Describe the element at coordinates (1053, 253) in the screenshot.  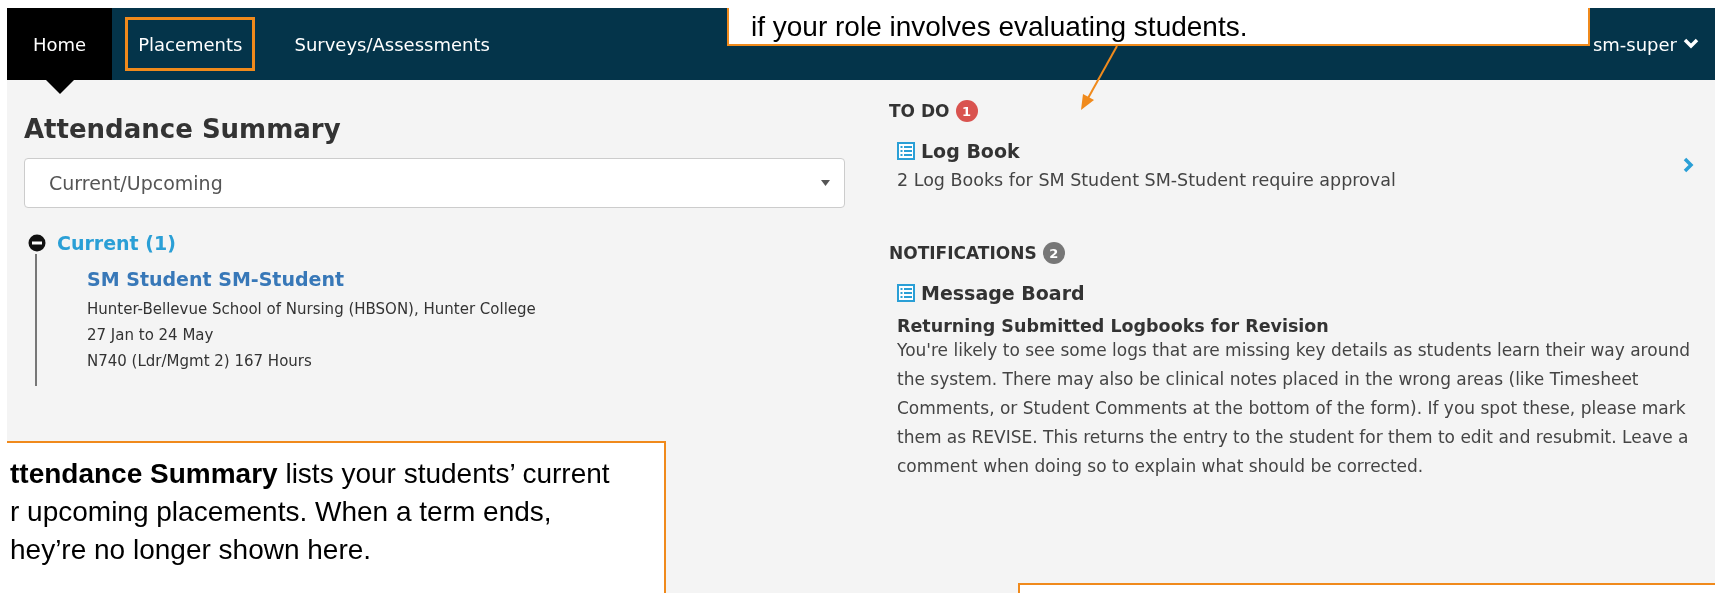
I see `count-badge: 2` at that location.